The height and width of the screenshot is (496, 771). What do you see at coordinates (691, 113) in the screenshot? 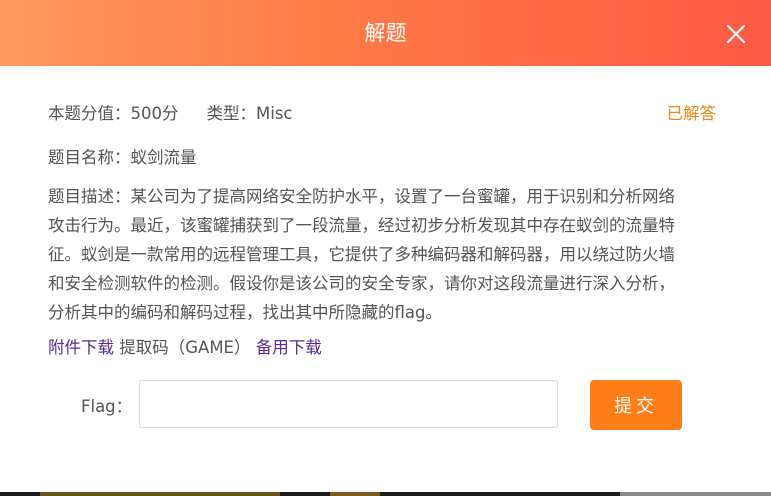
I see `solved-status: 已解答` at bounding box center [691, 113].